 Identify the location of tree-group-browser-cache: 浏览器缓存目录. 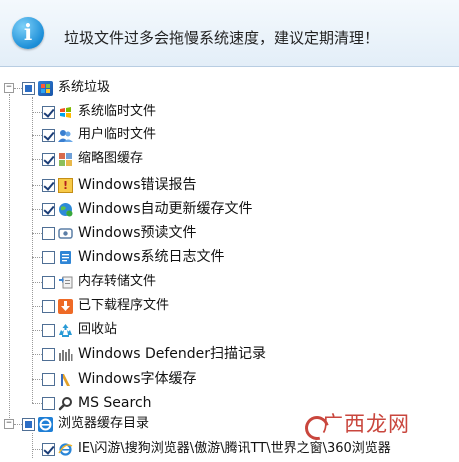
(85, 424).